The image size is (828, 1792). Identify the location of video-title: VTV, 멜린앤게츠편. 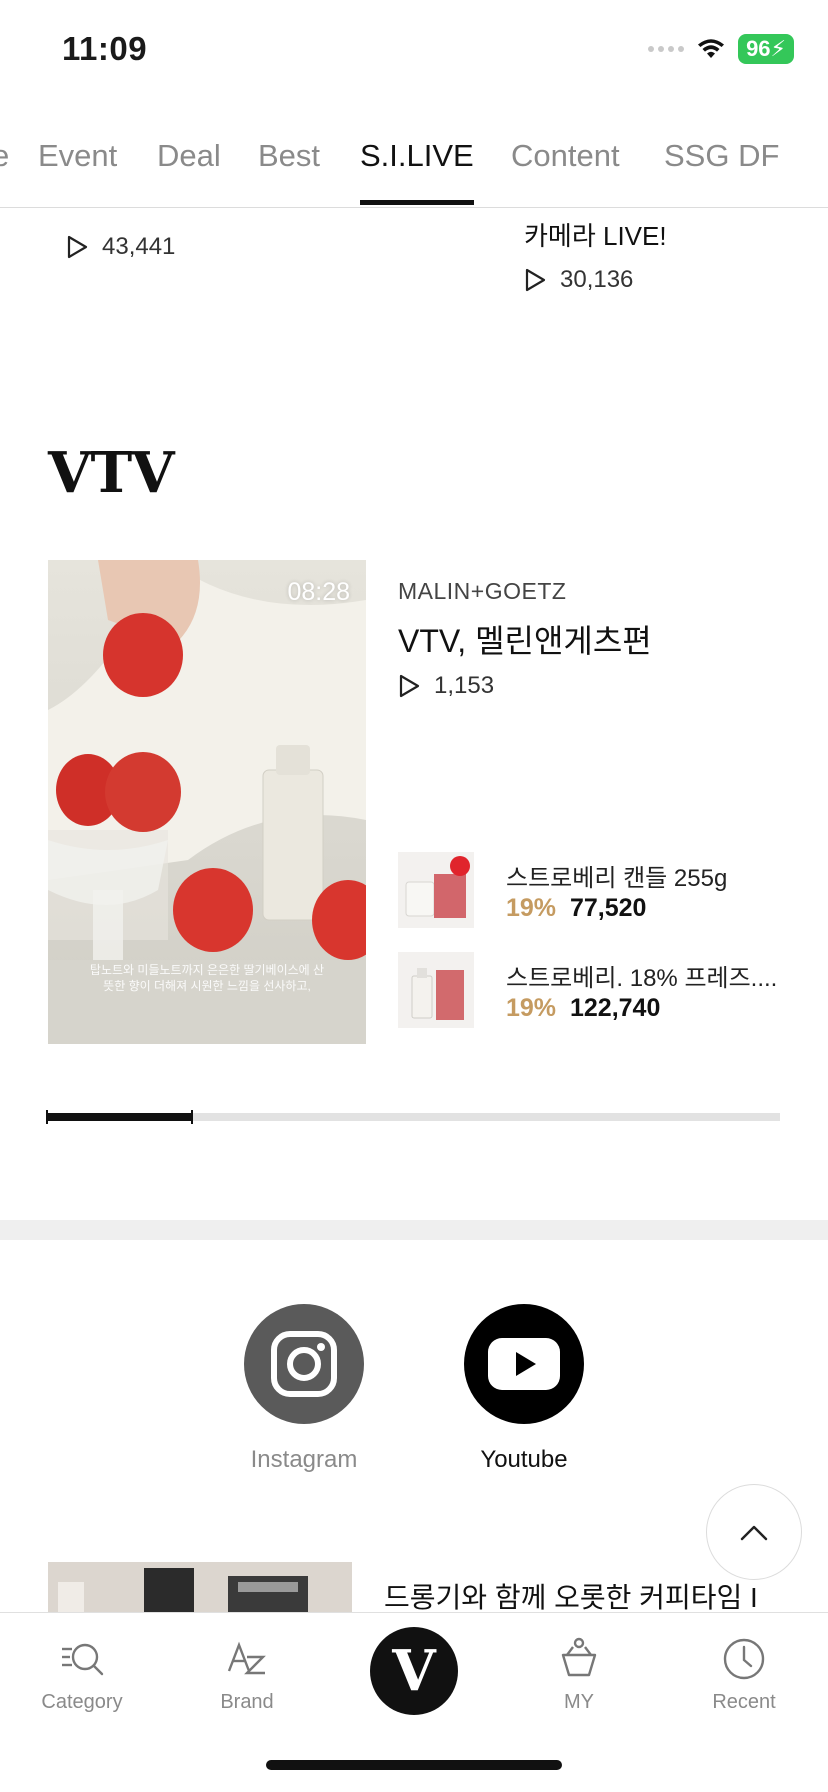
(525, 639).